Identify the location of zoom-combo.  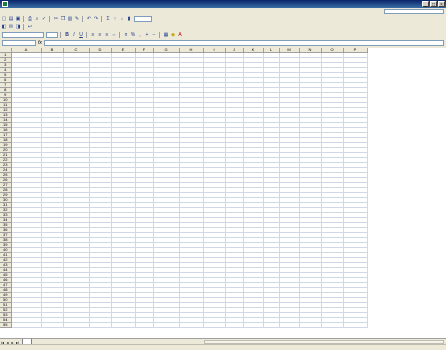
(143, 19).